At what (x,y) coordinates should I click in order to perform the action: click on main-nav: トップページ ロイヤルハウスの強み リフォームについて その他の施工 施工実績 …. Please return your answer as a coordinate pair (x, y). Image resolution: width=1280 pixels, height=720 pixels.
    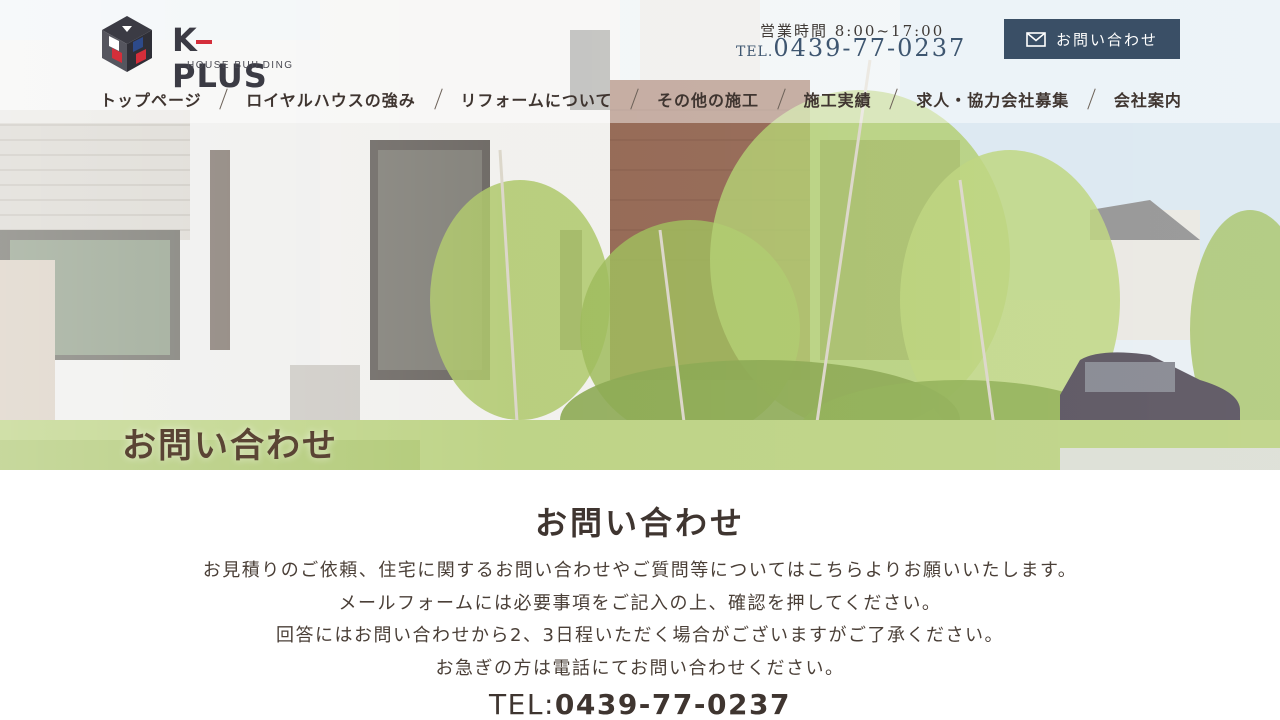
    Looking at the image, I should click on (641, 99).